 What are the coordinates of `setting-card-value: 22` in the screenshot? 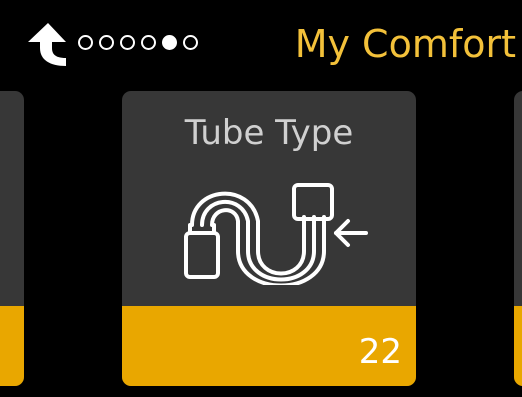 It's located at (380, 352).